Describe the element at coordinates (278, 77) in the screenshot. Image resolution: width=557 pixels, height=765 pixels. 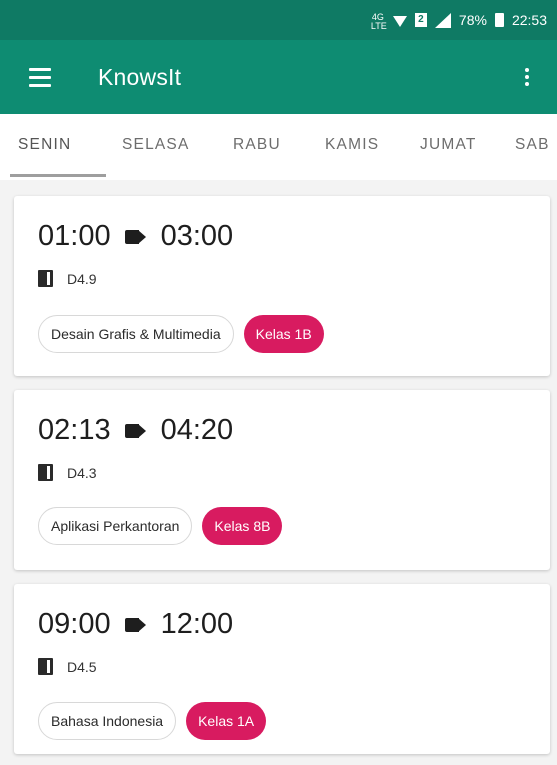
I see `app-bar: KnowsIt` at that location.